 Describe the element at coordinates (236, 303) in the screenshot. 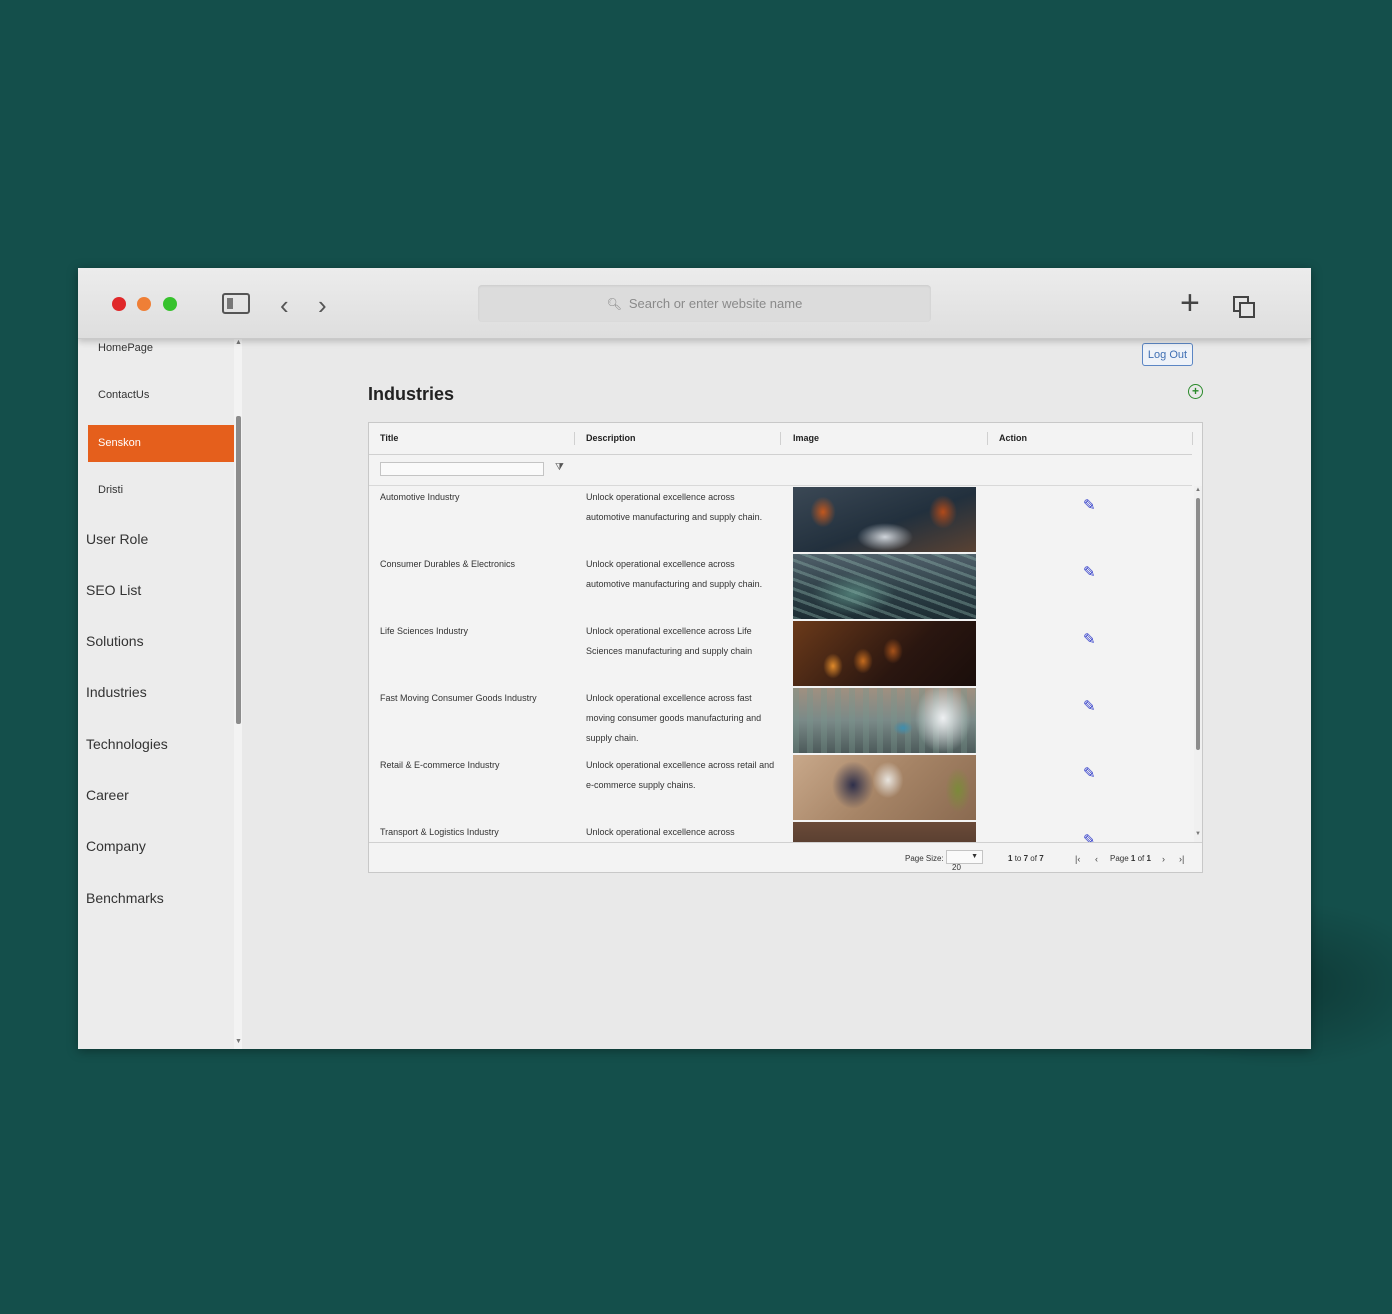

I see `sidebar-toggle-icon` at that location.